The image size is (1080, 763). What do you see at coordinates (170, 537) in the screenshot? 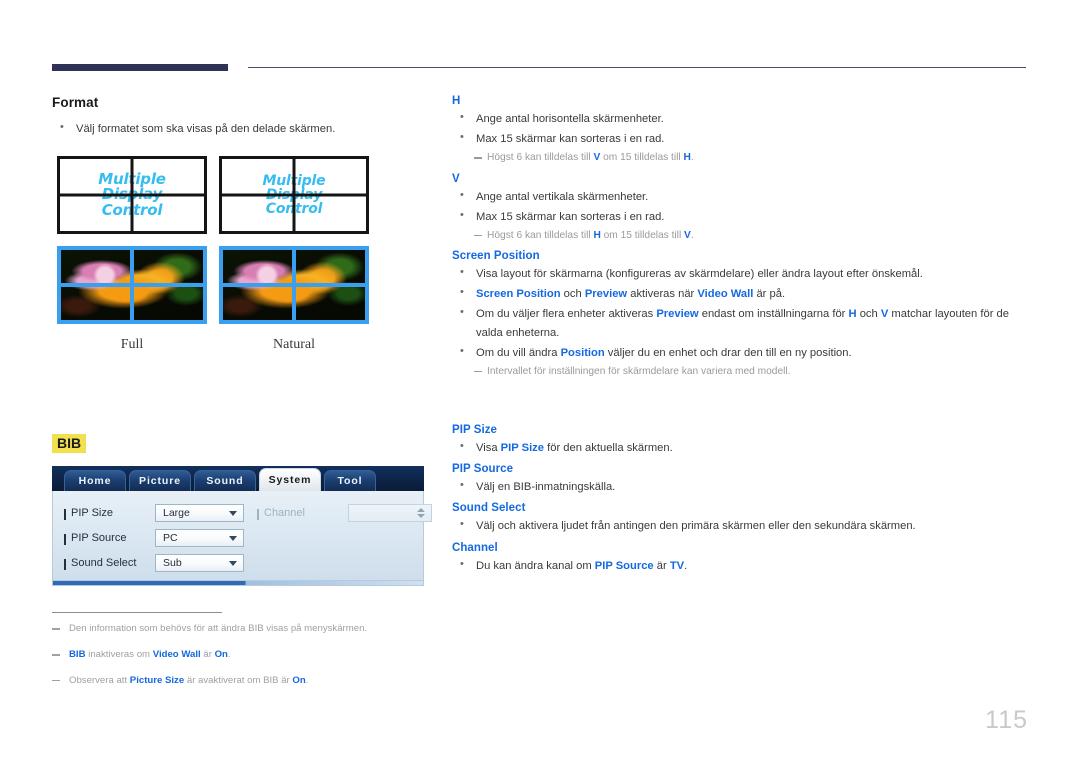
I see `osd-select-value: PC` at bounding box center [170, 537].